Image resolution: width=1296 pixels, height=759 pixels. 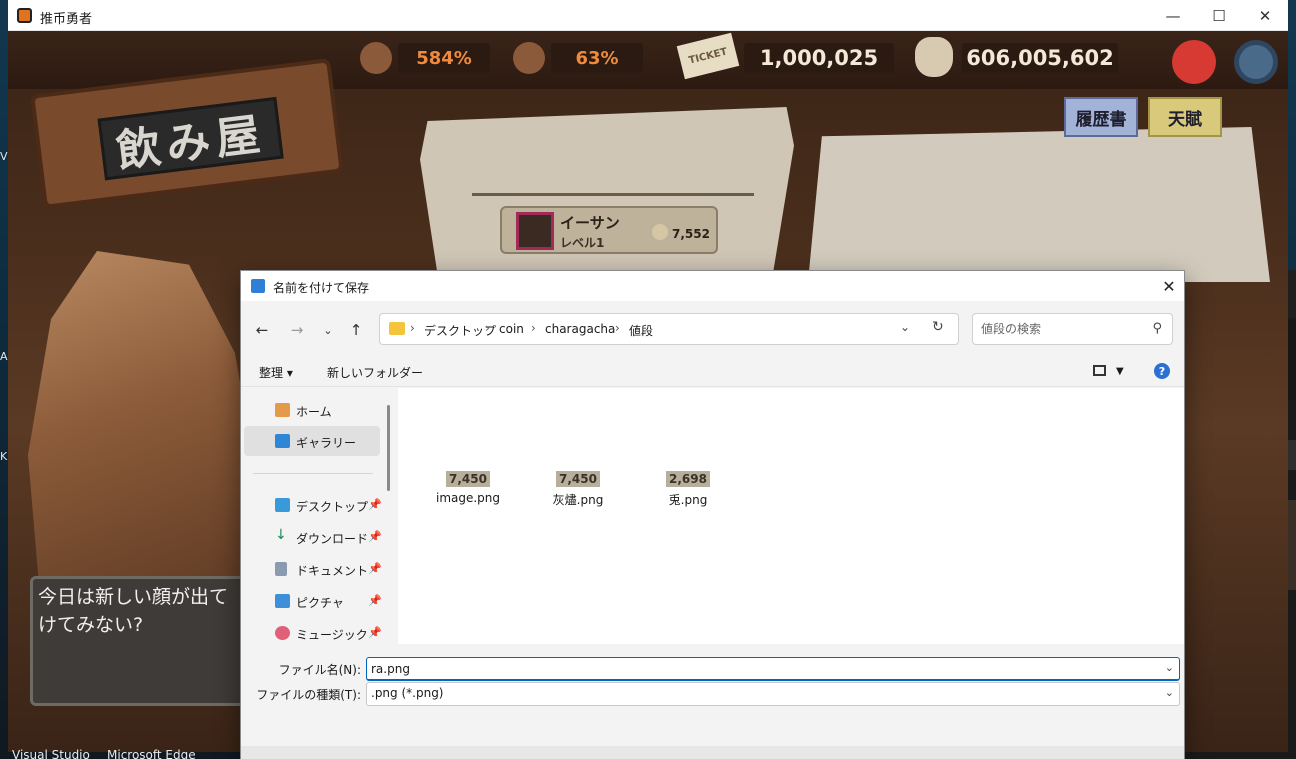 What do you see at coordinates (4, 156) in the screenshot?
I see `desktop-edge-text: V` at bounding box center [4, 156].